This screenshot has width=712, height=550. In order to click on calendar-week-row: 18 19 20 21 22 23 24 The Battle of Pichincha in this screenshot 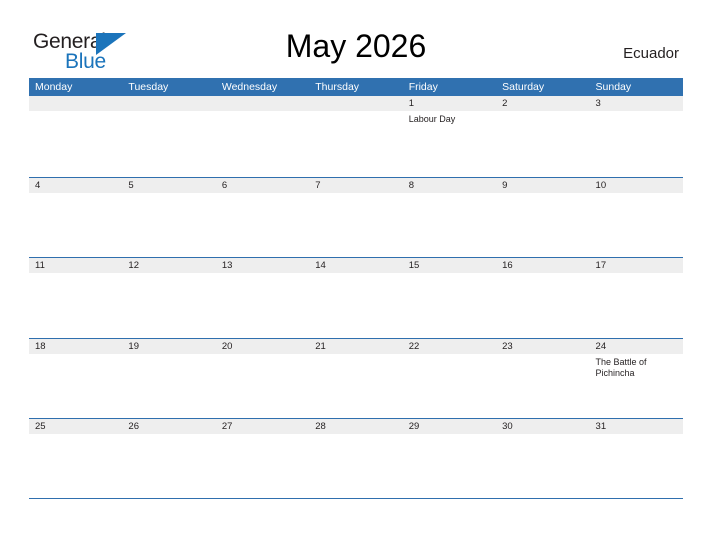, I will do `click(356, 377)`.